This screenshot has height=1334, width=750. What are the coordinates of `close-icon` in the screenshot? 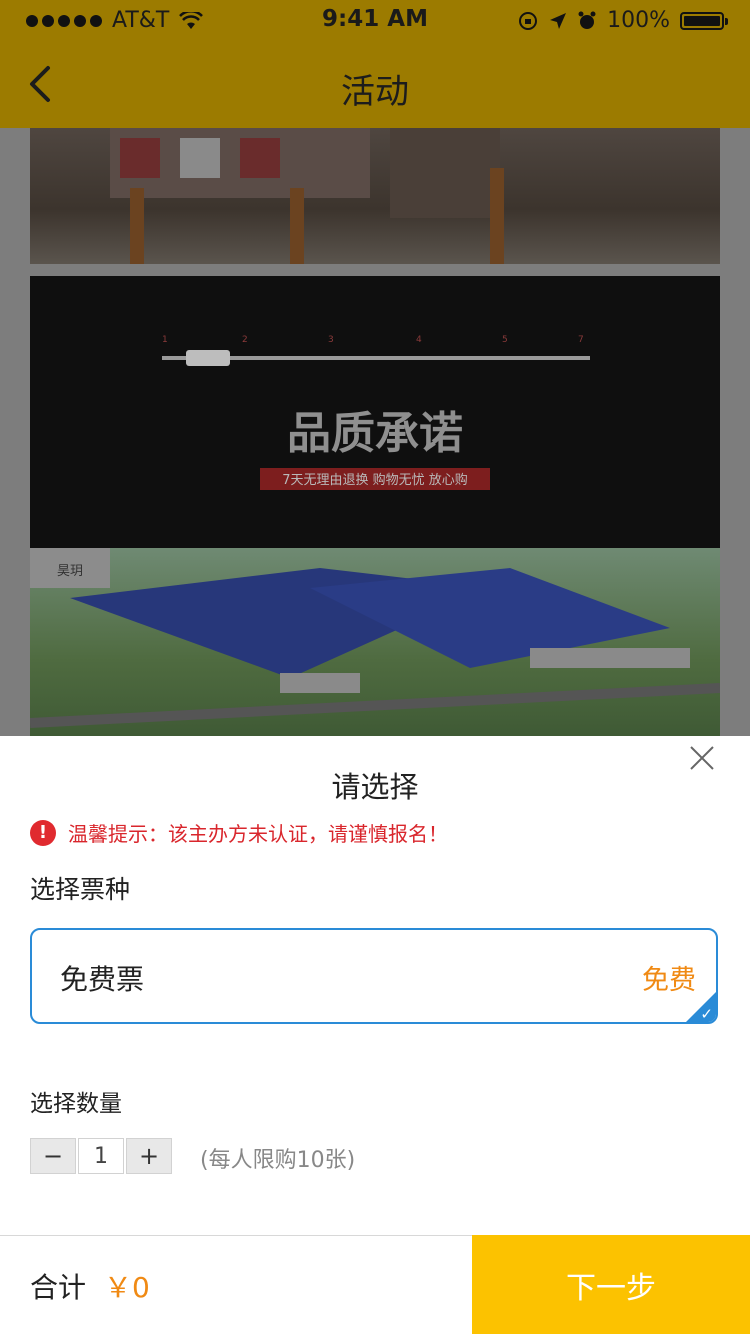 It's located at (702, 758).